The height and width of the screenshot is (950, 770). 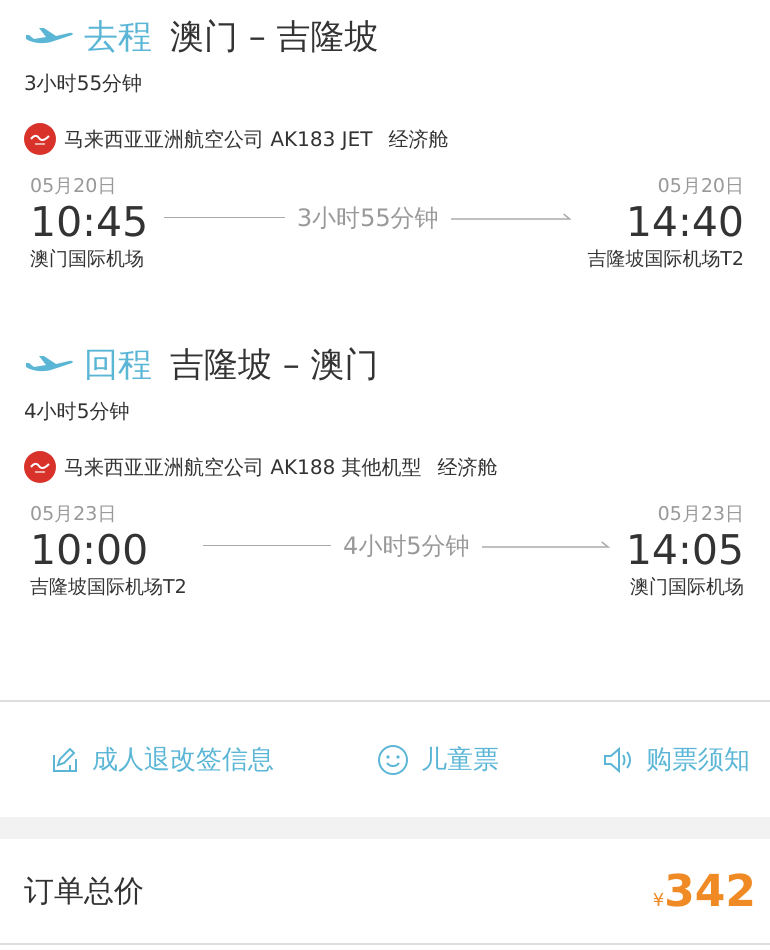 What do you see at coordinates (108, 587) in the screenshot?
I see `departure-airport: 吉隆坡国际机场T2` at bounding box center [108, 587].